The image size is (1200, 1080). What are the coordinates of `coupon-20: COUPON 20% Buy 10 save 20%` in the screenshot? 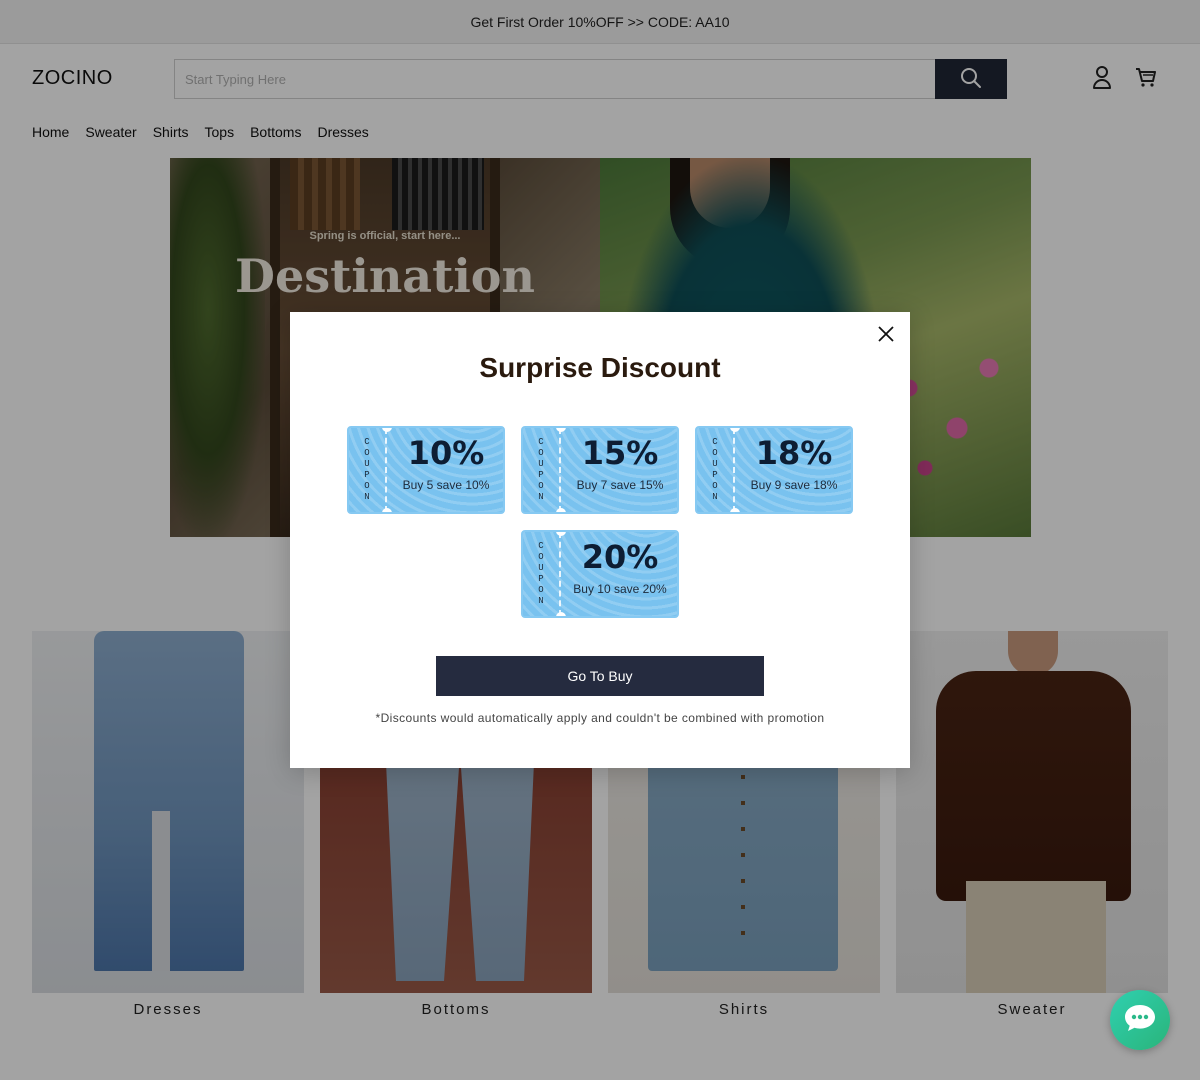 It's located at (600, 574).